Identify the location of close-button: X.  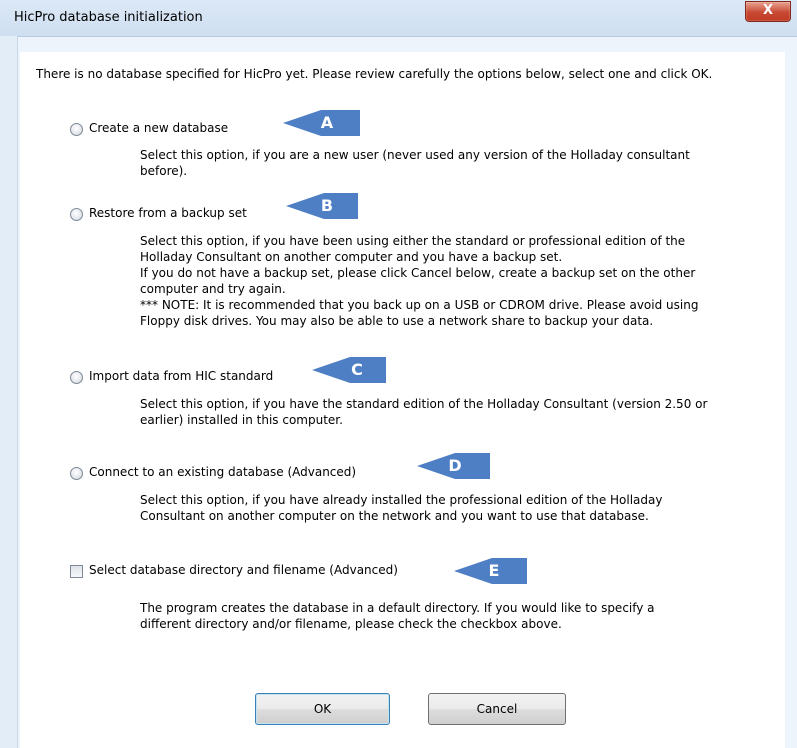
(768, 11).